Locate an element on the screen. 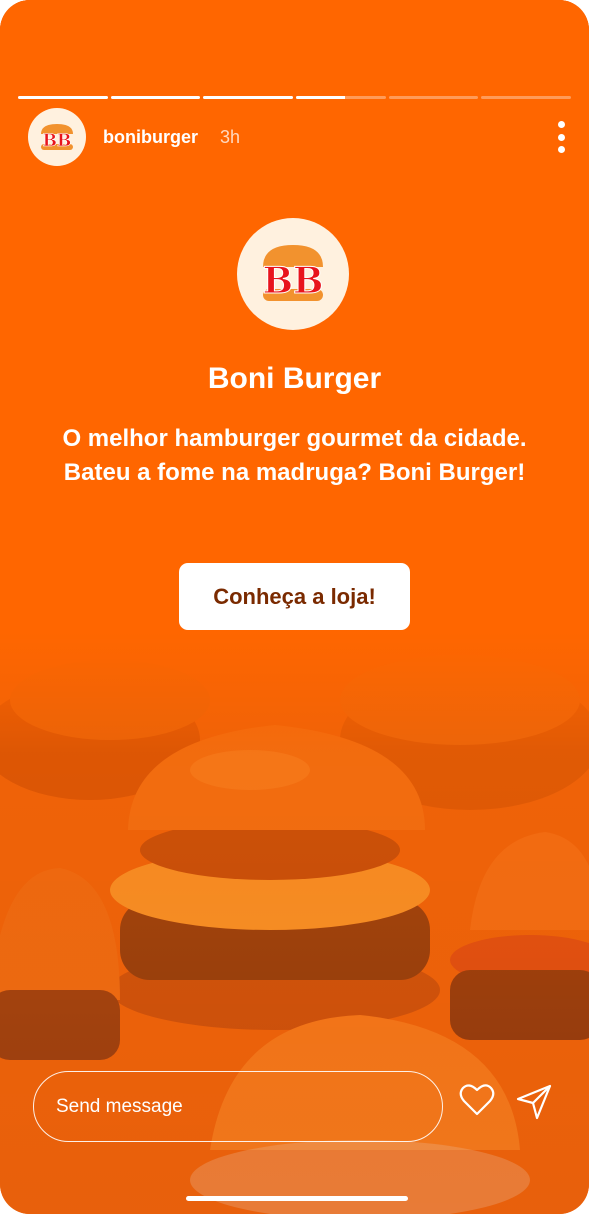 This screenshot has width=589, height=1214. home-indicator is located at coordinates (297, 1198).